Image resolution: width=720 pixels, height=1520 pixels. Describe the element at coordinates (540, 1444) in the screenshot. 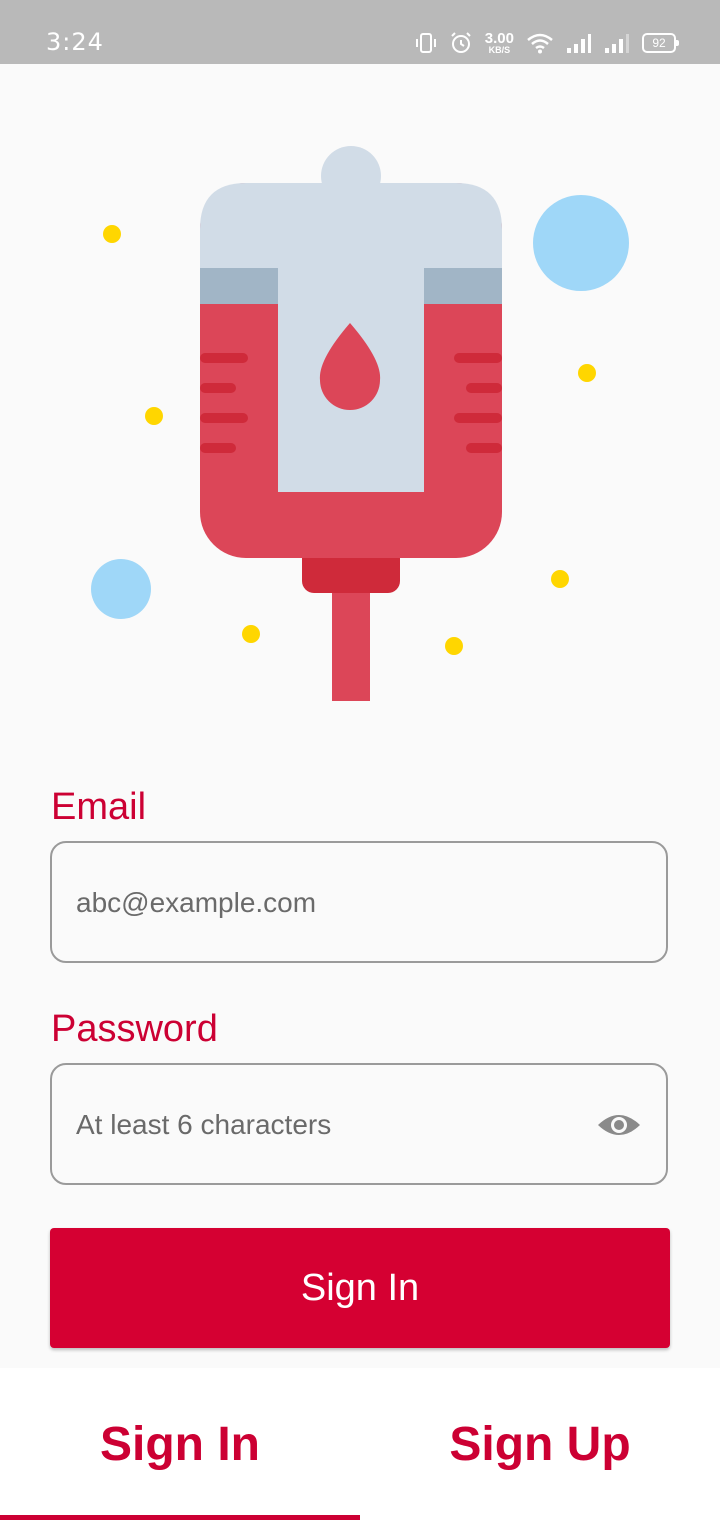

I see `tab-sign-up: Sign Up` at that location.